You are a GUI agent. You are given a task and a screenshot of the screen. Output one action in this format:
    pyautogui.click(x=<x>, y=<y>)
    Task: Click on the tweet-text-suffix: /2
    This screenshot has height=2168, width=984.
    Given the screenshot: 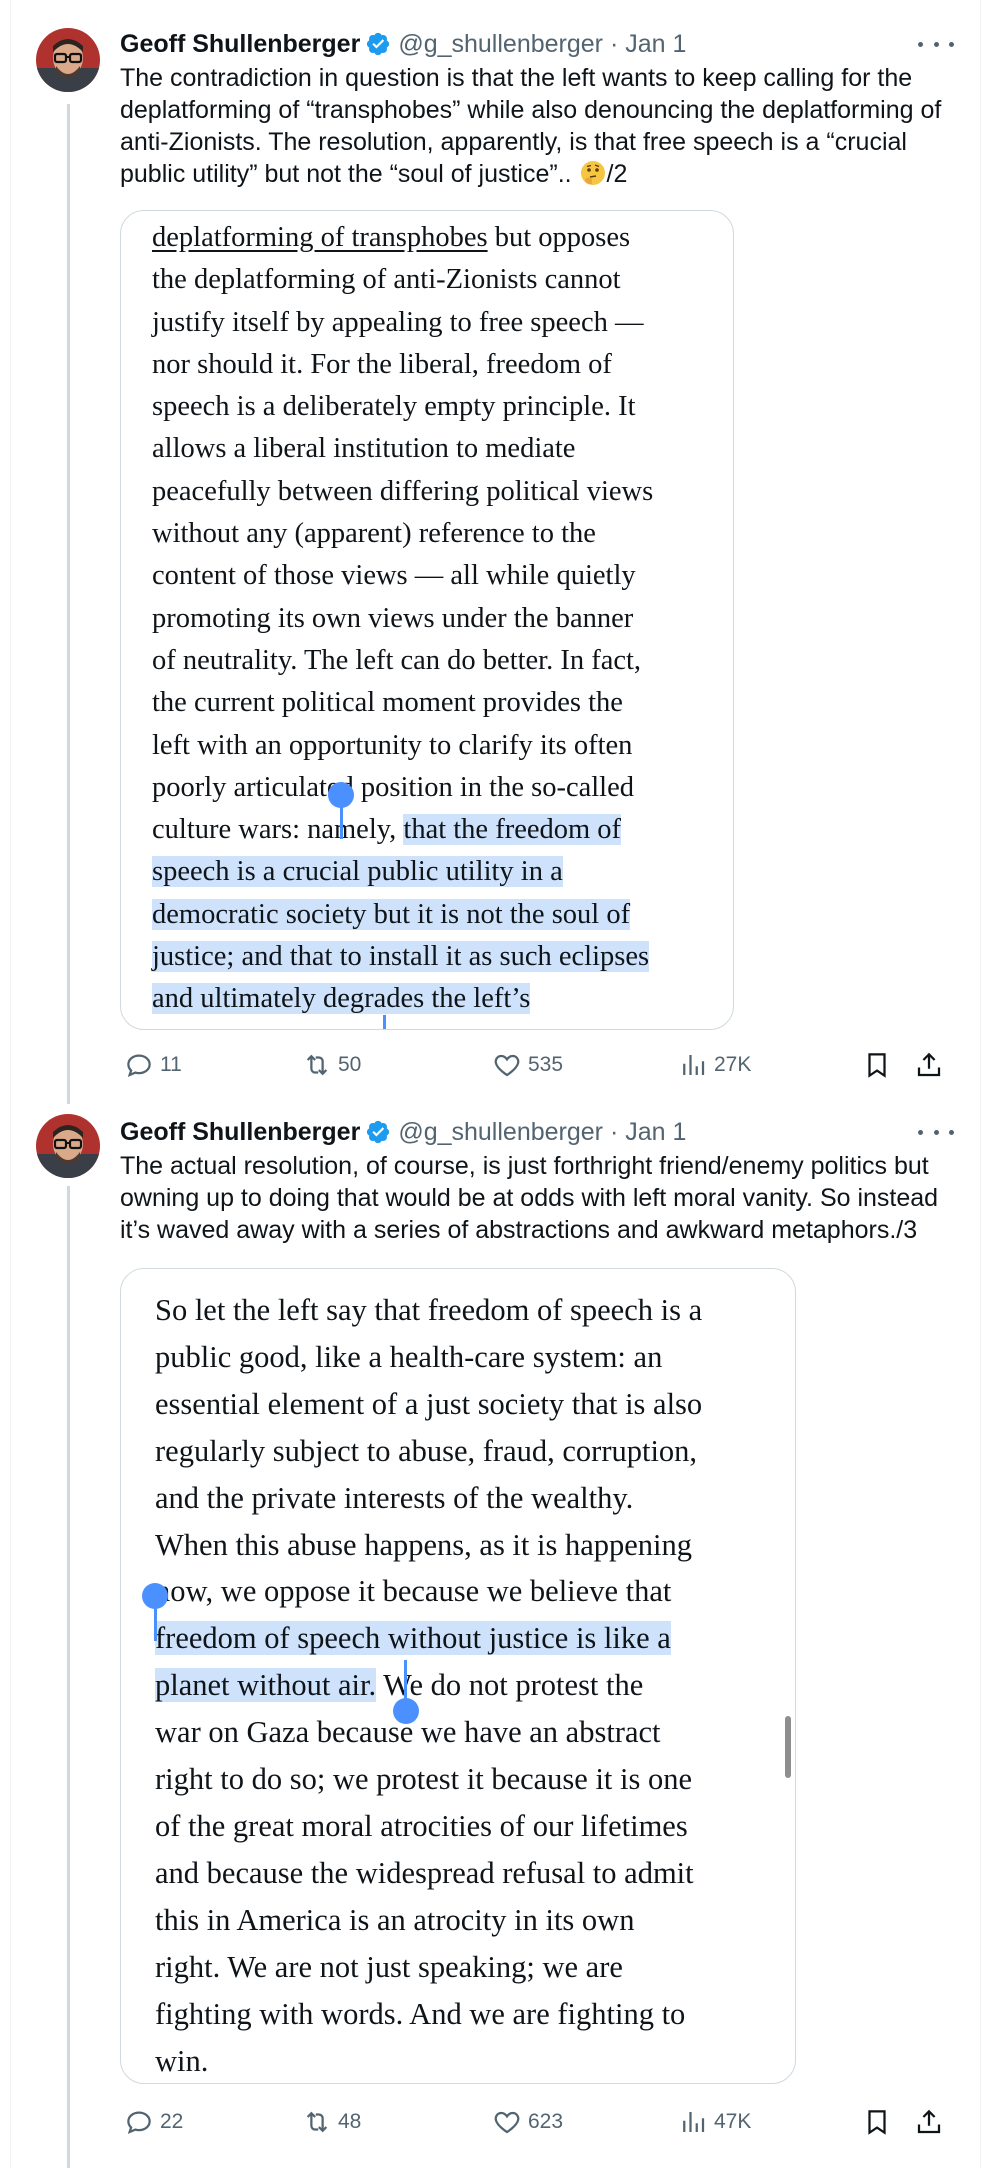 What is the action you would take?
    pyautogui.click(x=617, y=174)
    